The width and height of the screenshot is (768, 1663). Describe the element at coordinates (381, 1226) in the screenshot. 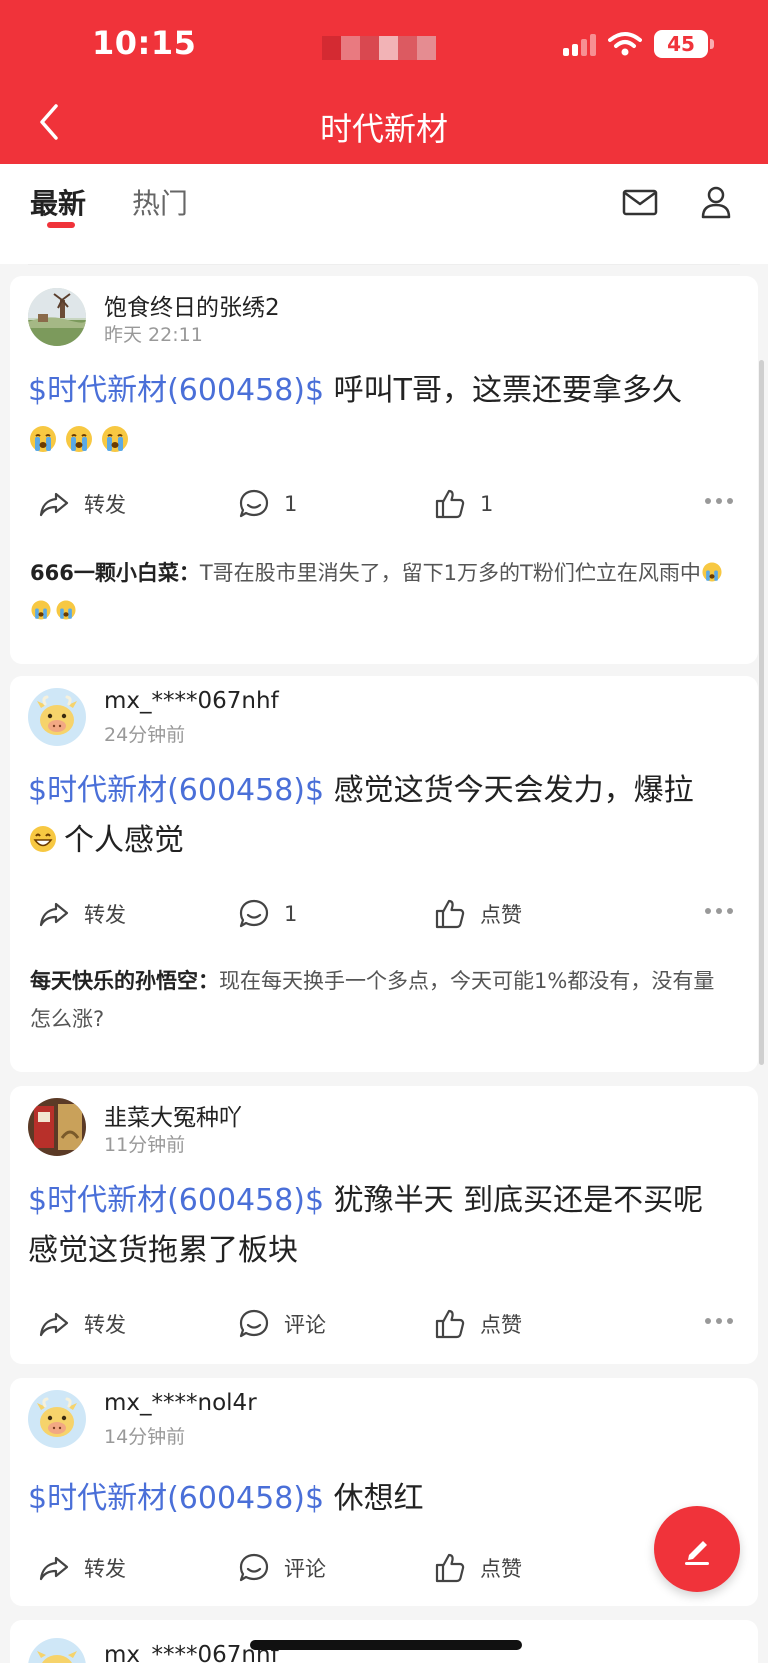

I see `post-content: $时代新材(600458)$ 犹豫半天 到底买还是不买呢 感觉这货拖累了板块` at that location.